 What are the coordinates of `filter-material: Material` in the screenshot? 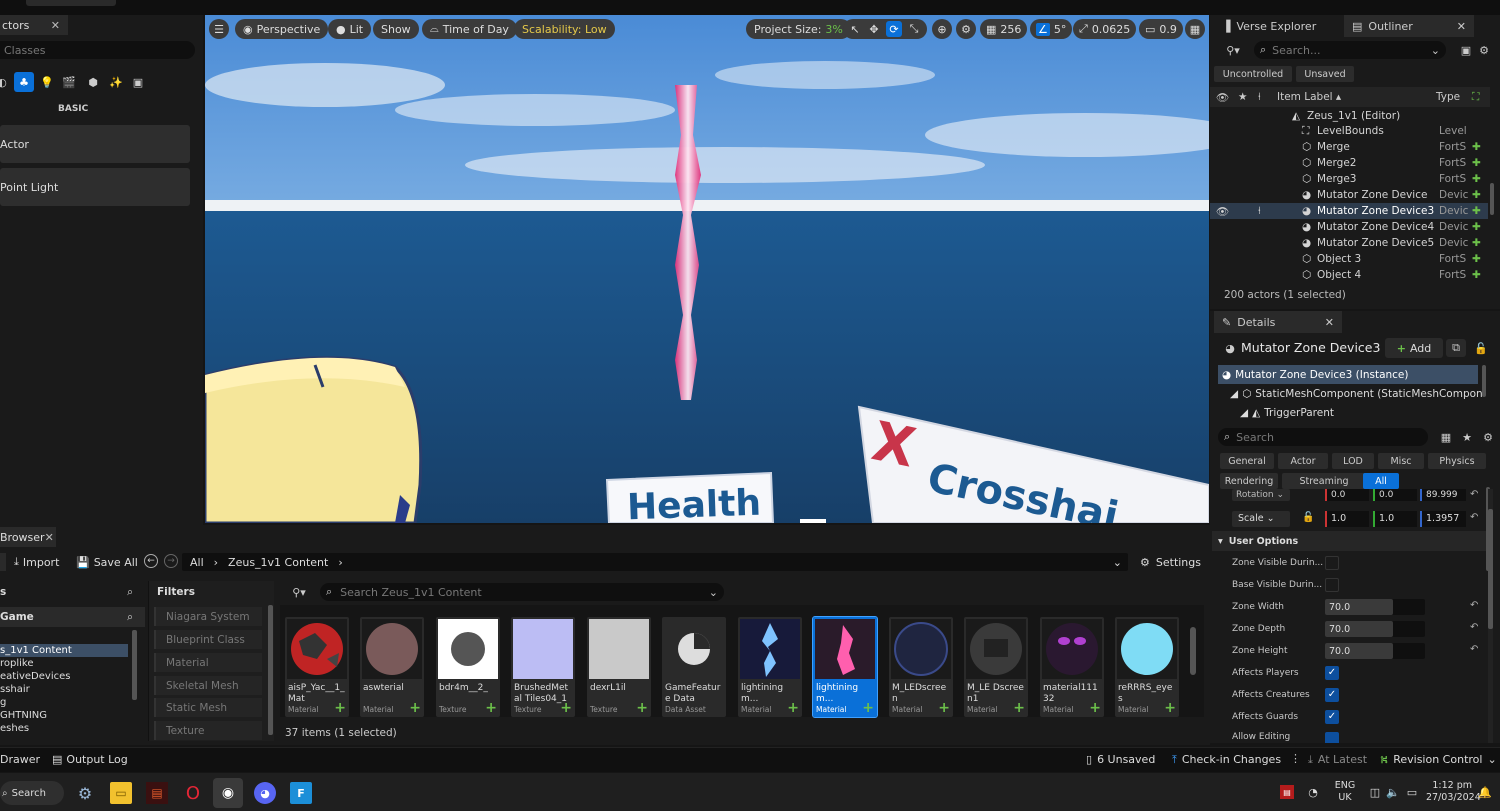 It's located at (208, 662).